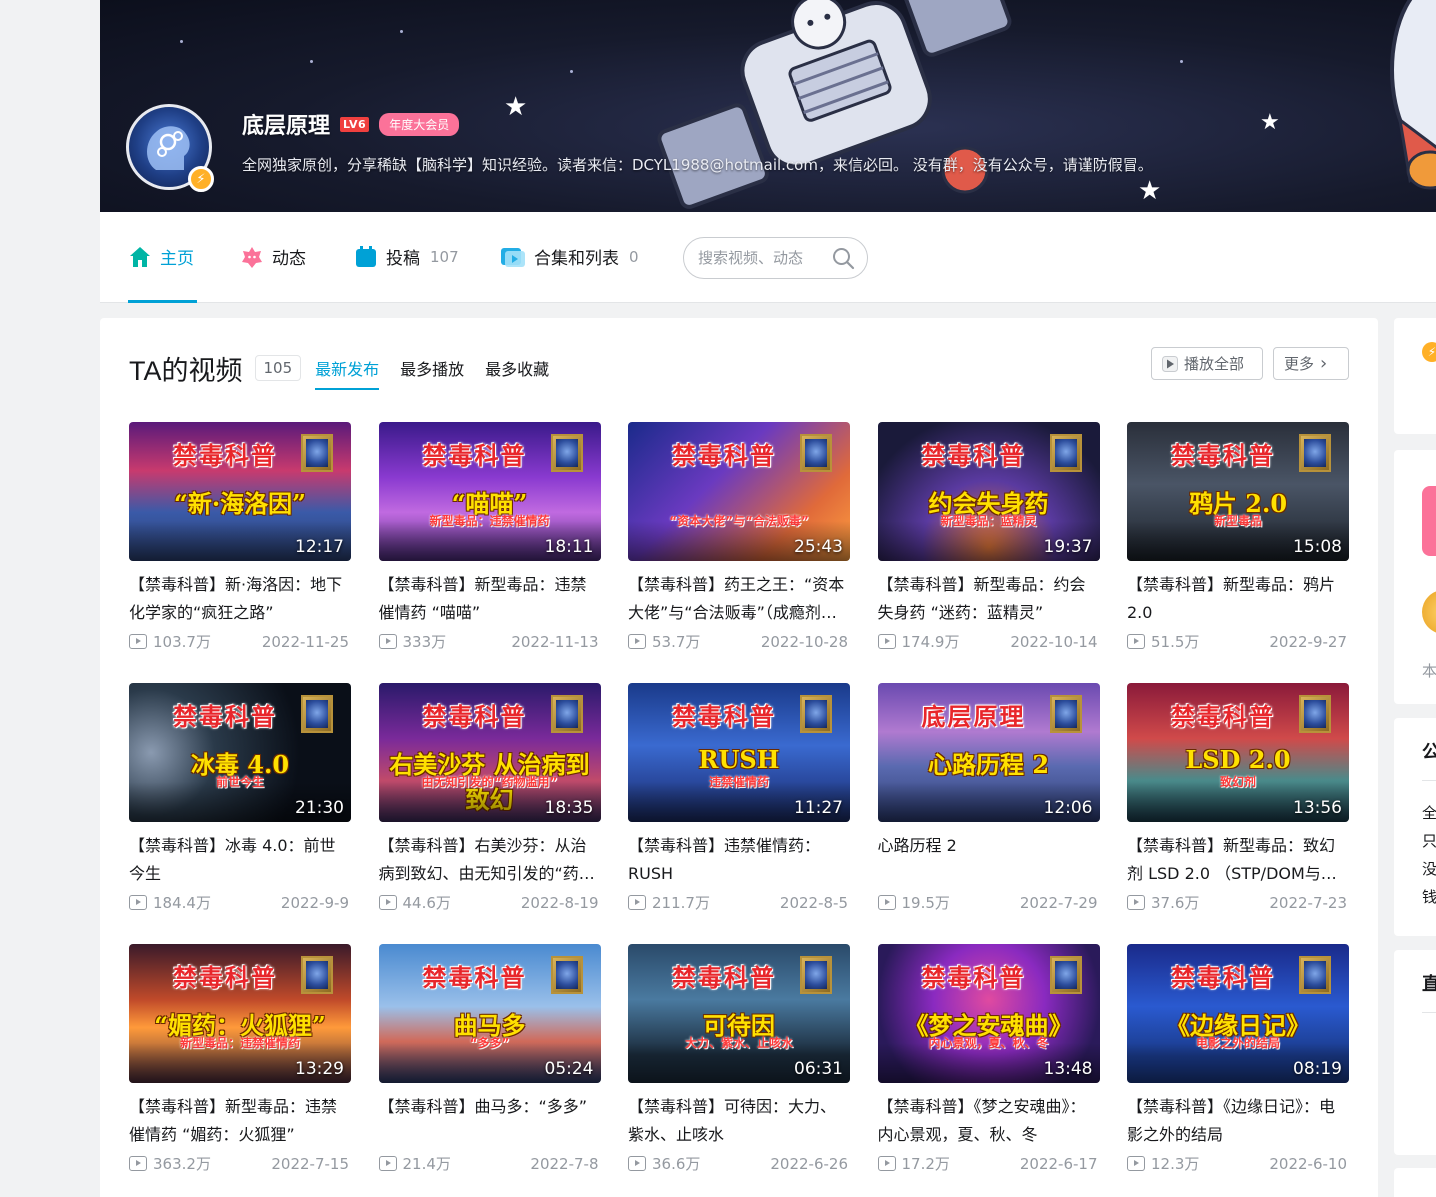 The width and height of the screenshot is (1436, 1197). I want to click on publish-date: 2022-8-5, so click(813, 902).